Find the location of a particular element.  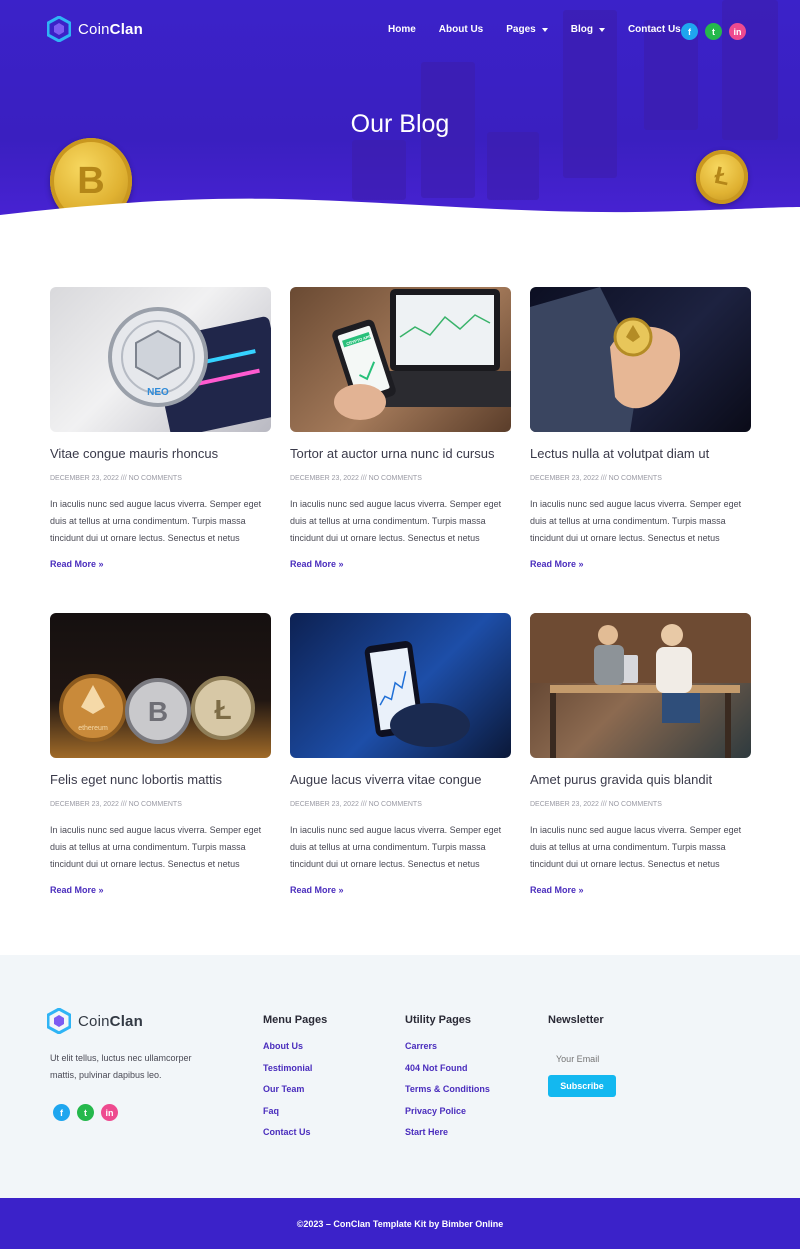

footer-link-contact: Contact Us is located at coordinates (295, 1138).